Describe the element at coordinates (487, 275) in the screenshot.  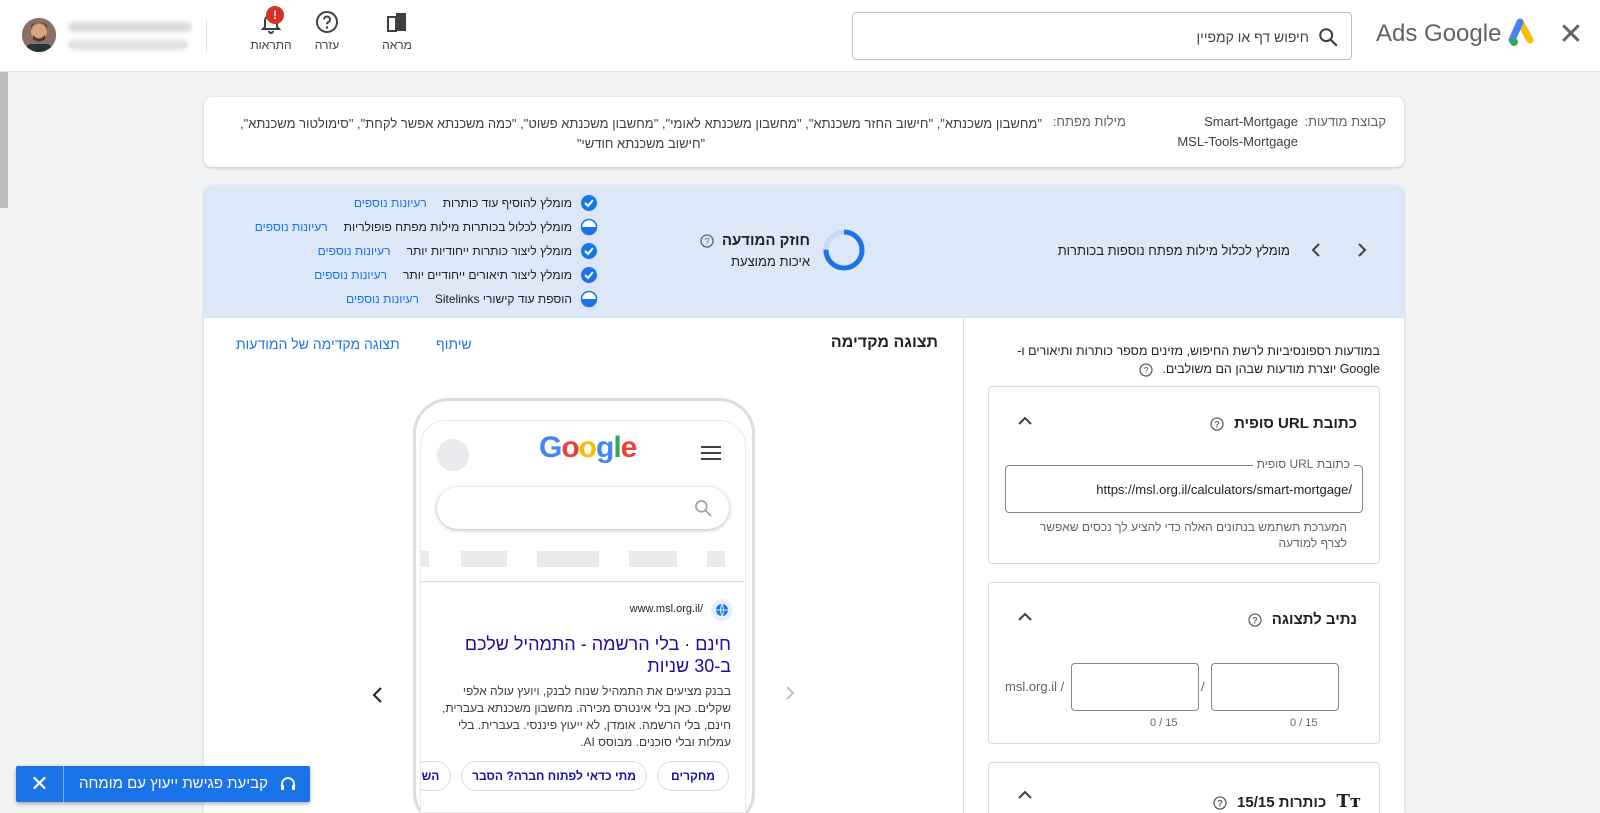
I see `recommendation-text: מומלץ ליצור תיאורים ייחודיים יותר` at that location.